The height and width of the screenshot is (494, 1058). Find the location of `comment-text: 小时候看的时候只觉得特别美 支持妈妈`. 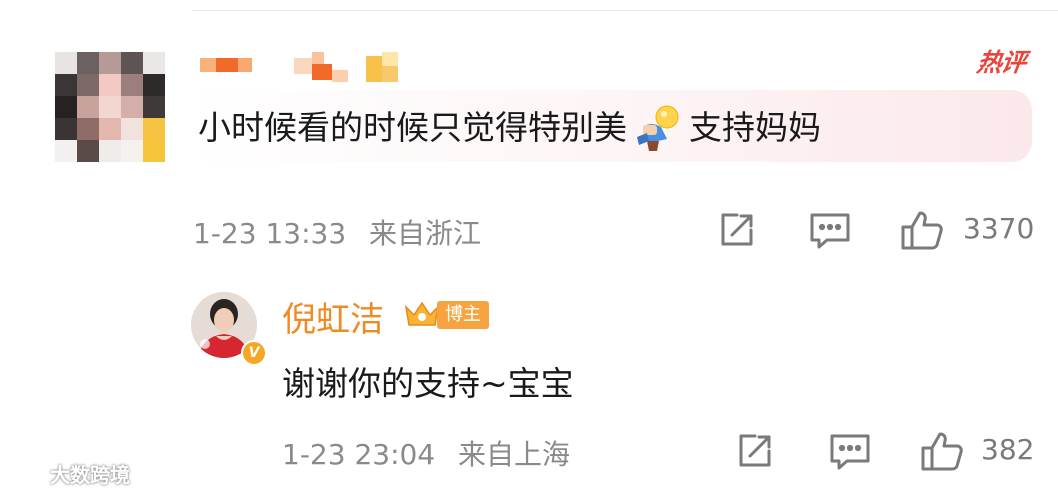

comment-text: 小时候看的时候只觉得特别美 支持妈妈 is located at coordinates (509, 128).